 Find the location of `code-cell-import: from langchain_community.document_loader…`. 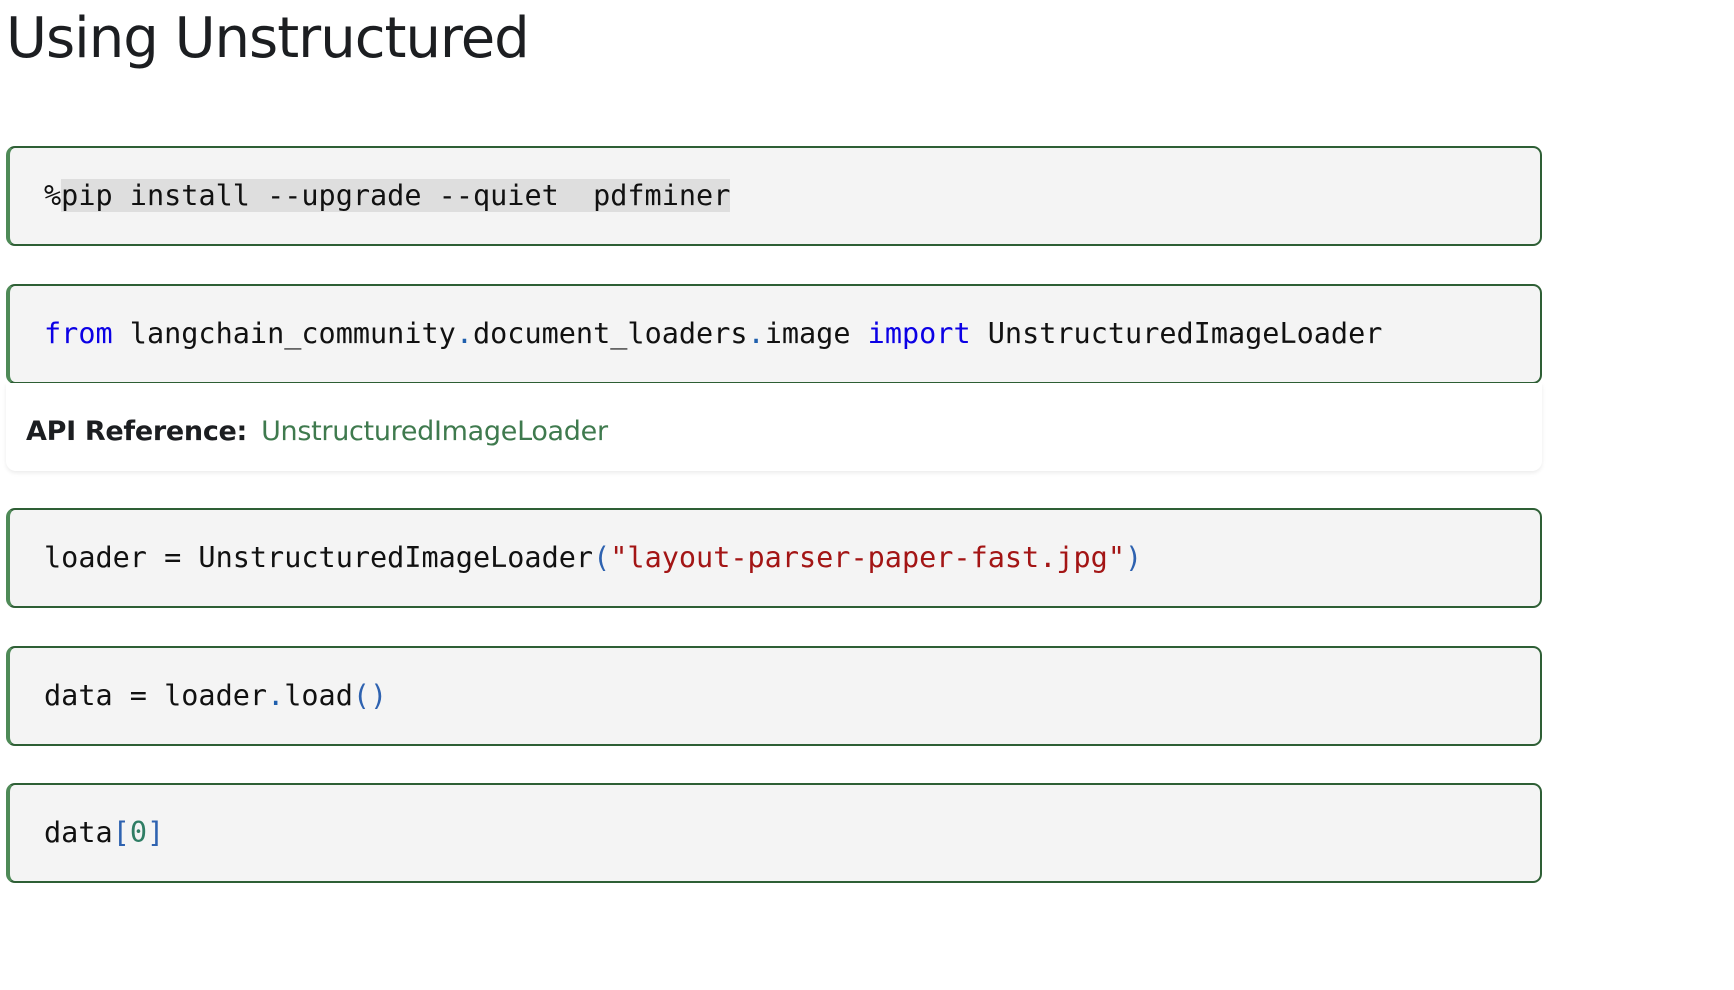

code-cell-import: from langchain_community.document_loader… is located at coordinates (774, 334).